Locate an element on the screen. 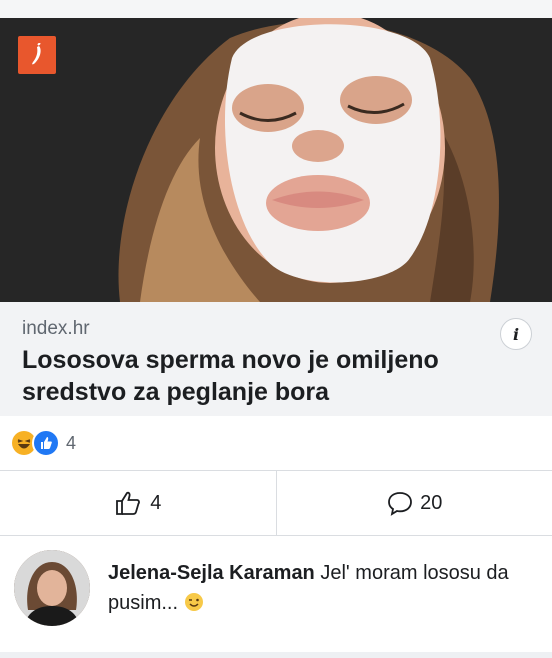  comment-button: 20 is located at coordinates (413, 503).